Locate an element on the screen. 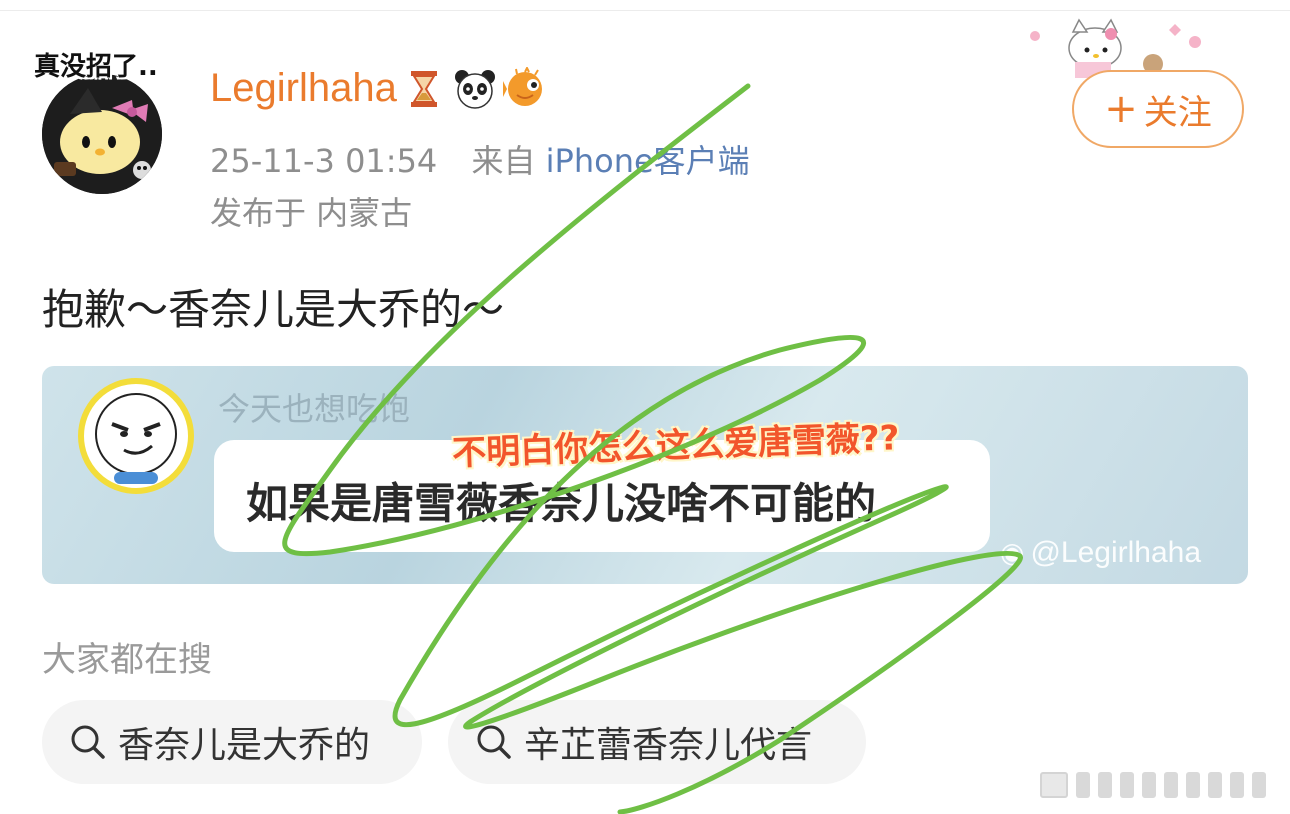 Image resolution: width=1290 pixels, height=814 pixels. commenter-name: 今天也想吃饱 is located at coordinates (314, 409).